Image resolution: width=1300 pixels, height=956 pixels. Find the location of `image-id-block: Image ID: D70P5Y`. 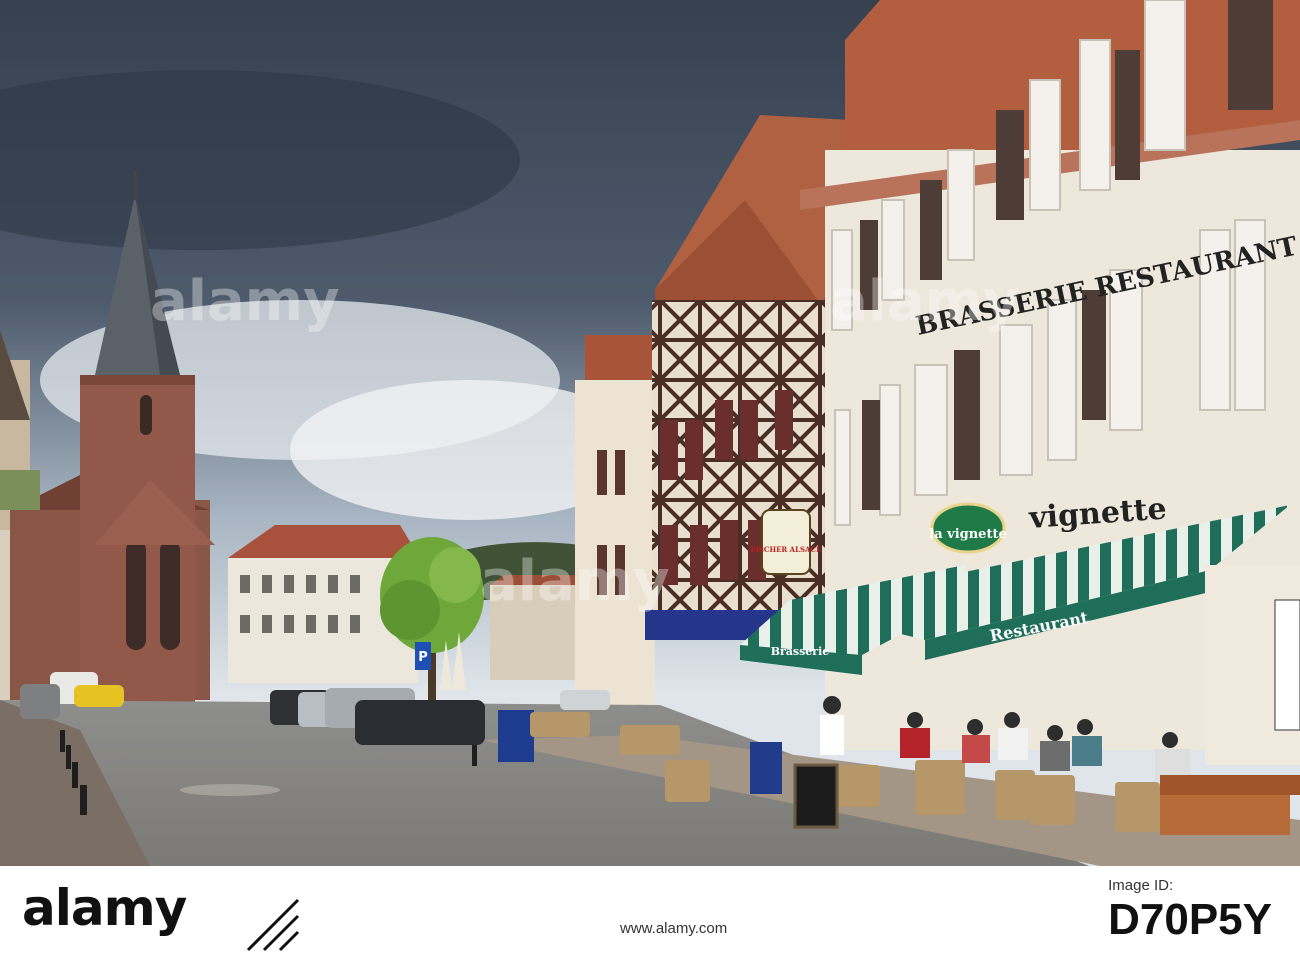

image-id-block: Image ID: D70P5Y is located at coordinates (1190, 910).